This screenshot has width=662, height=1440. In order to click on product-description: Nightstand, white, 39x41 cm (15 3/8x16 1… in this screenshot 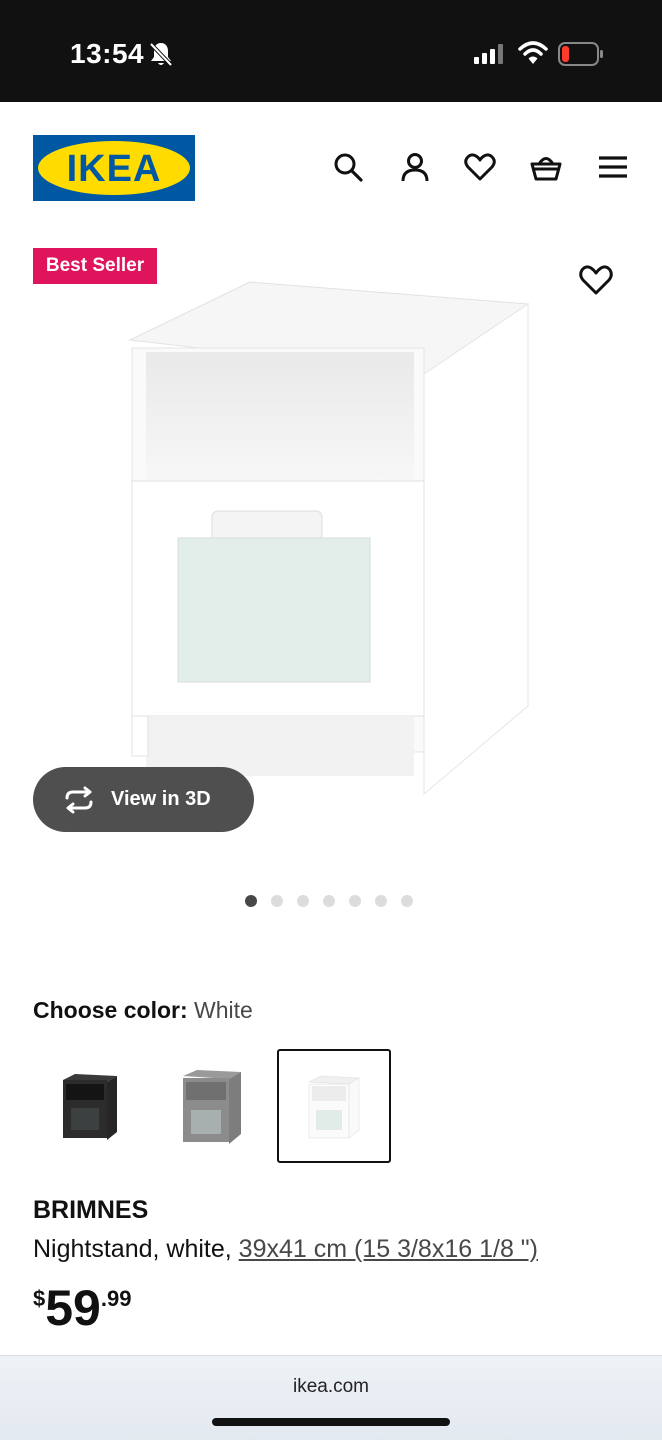, I will do `click(285, 1249)`.